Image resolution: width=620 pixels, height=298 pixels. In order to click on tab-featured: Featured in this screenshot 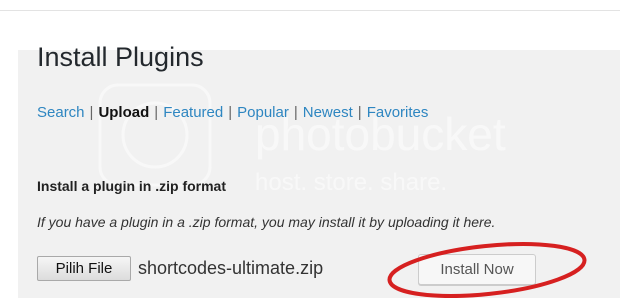, I will do `click(193, 112)`.